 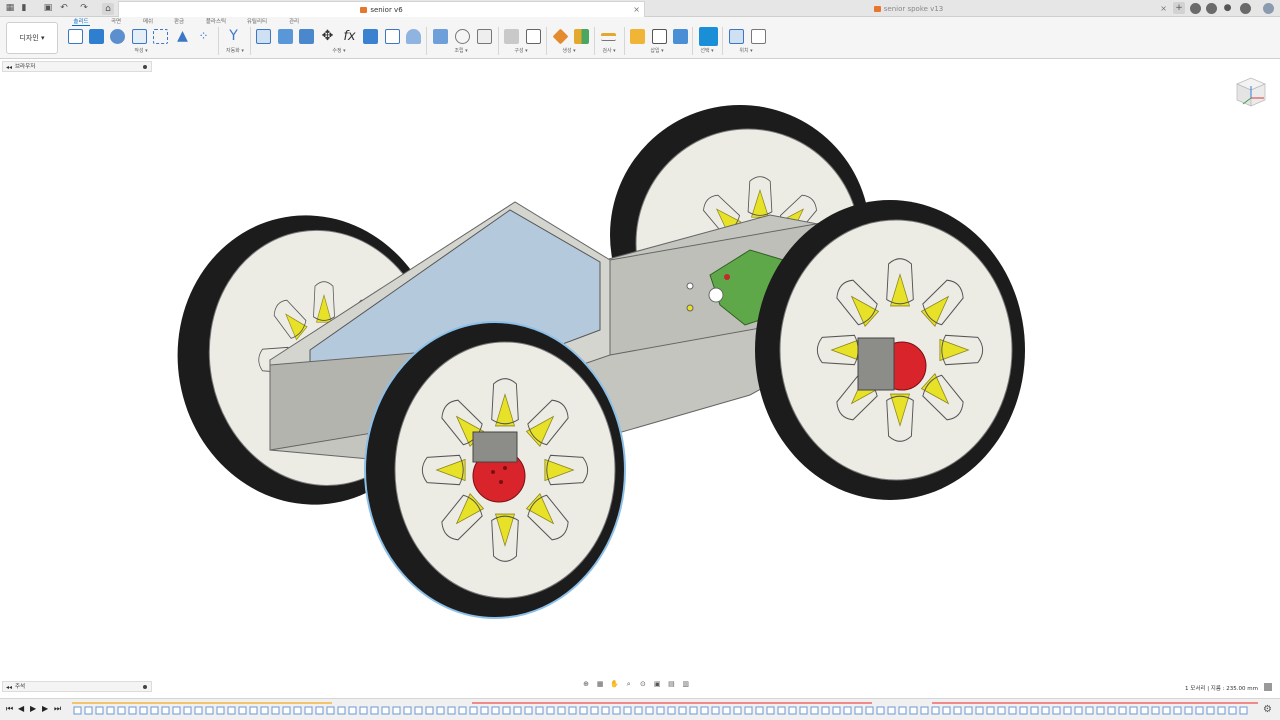 I want to click on comments-panel: ◂◂ 주석, so click(x=77, y=686).